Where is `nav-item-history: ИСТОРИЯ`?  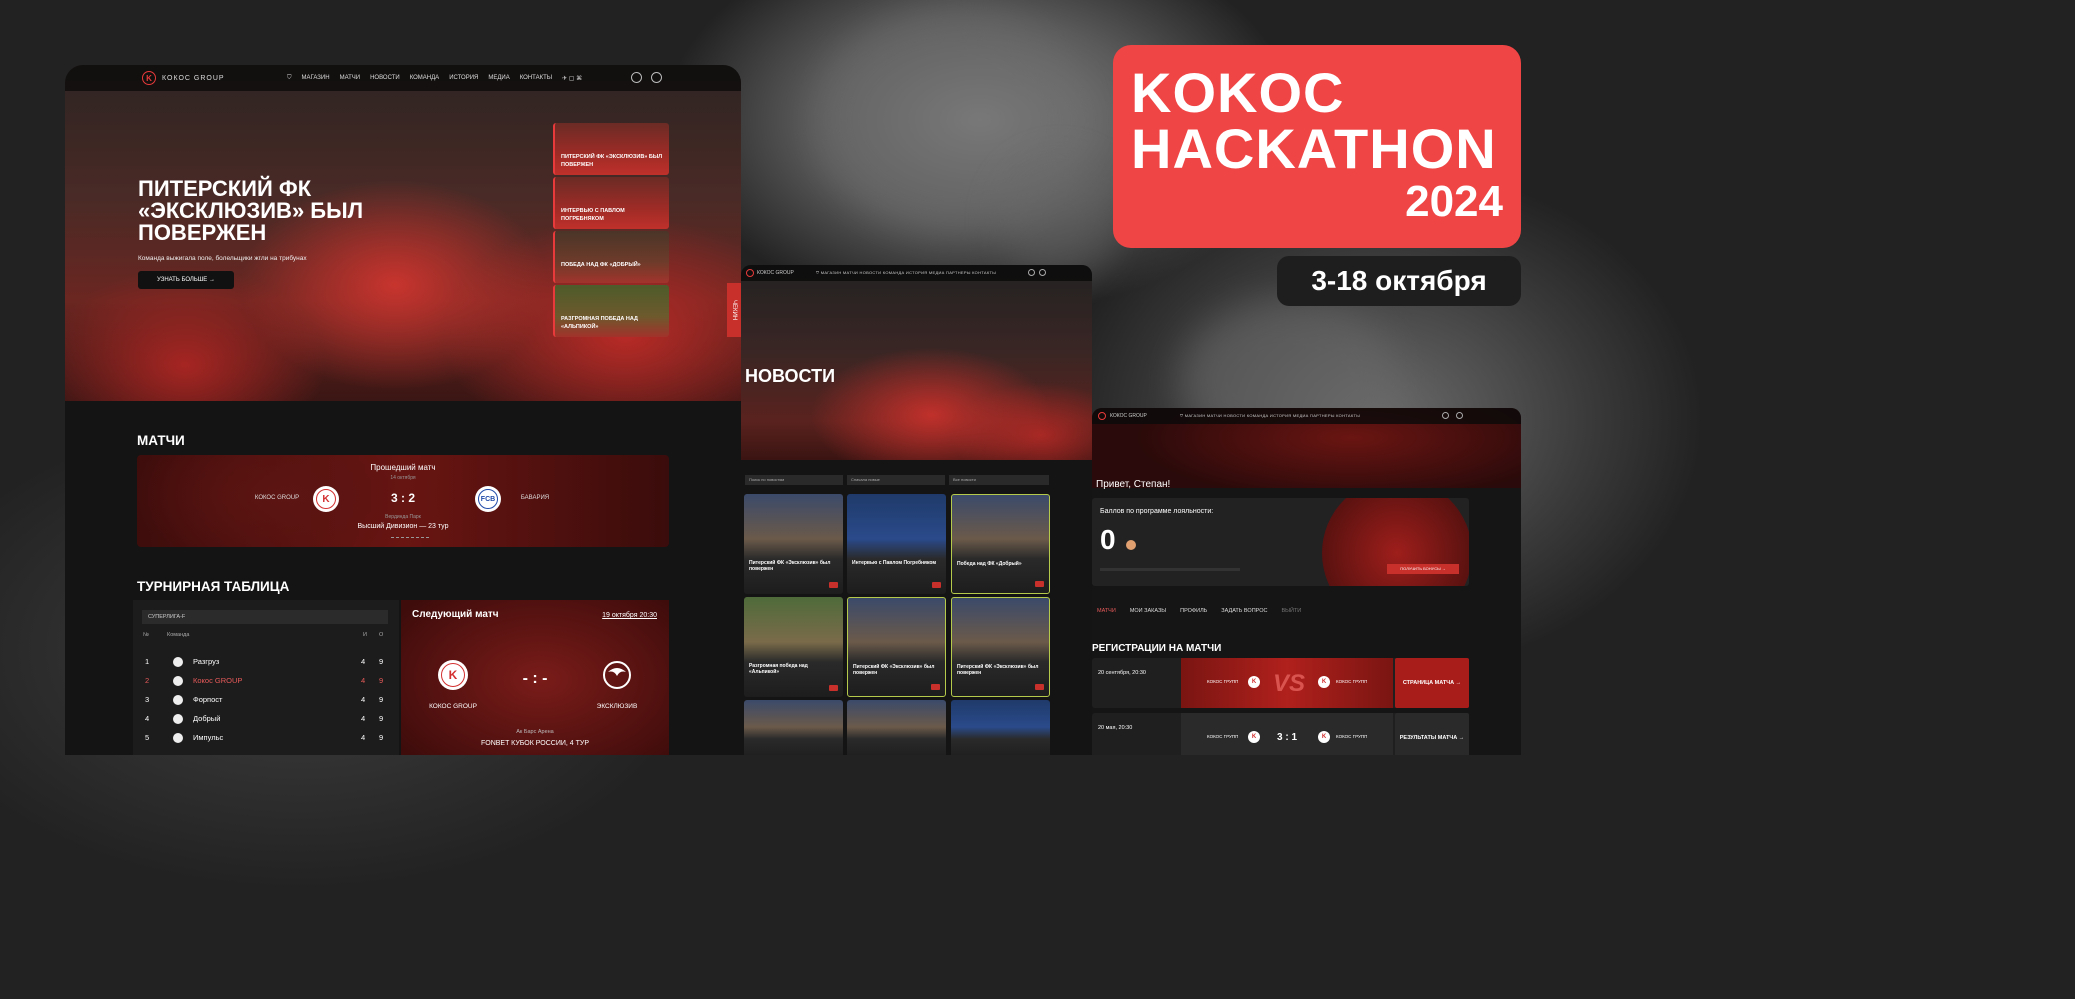
nav-item-history: ИСТОРИЯ is located at coordinates (463, 78).